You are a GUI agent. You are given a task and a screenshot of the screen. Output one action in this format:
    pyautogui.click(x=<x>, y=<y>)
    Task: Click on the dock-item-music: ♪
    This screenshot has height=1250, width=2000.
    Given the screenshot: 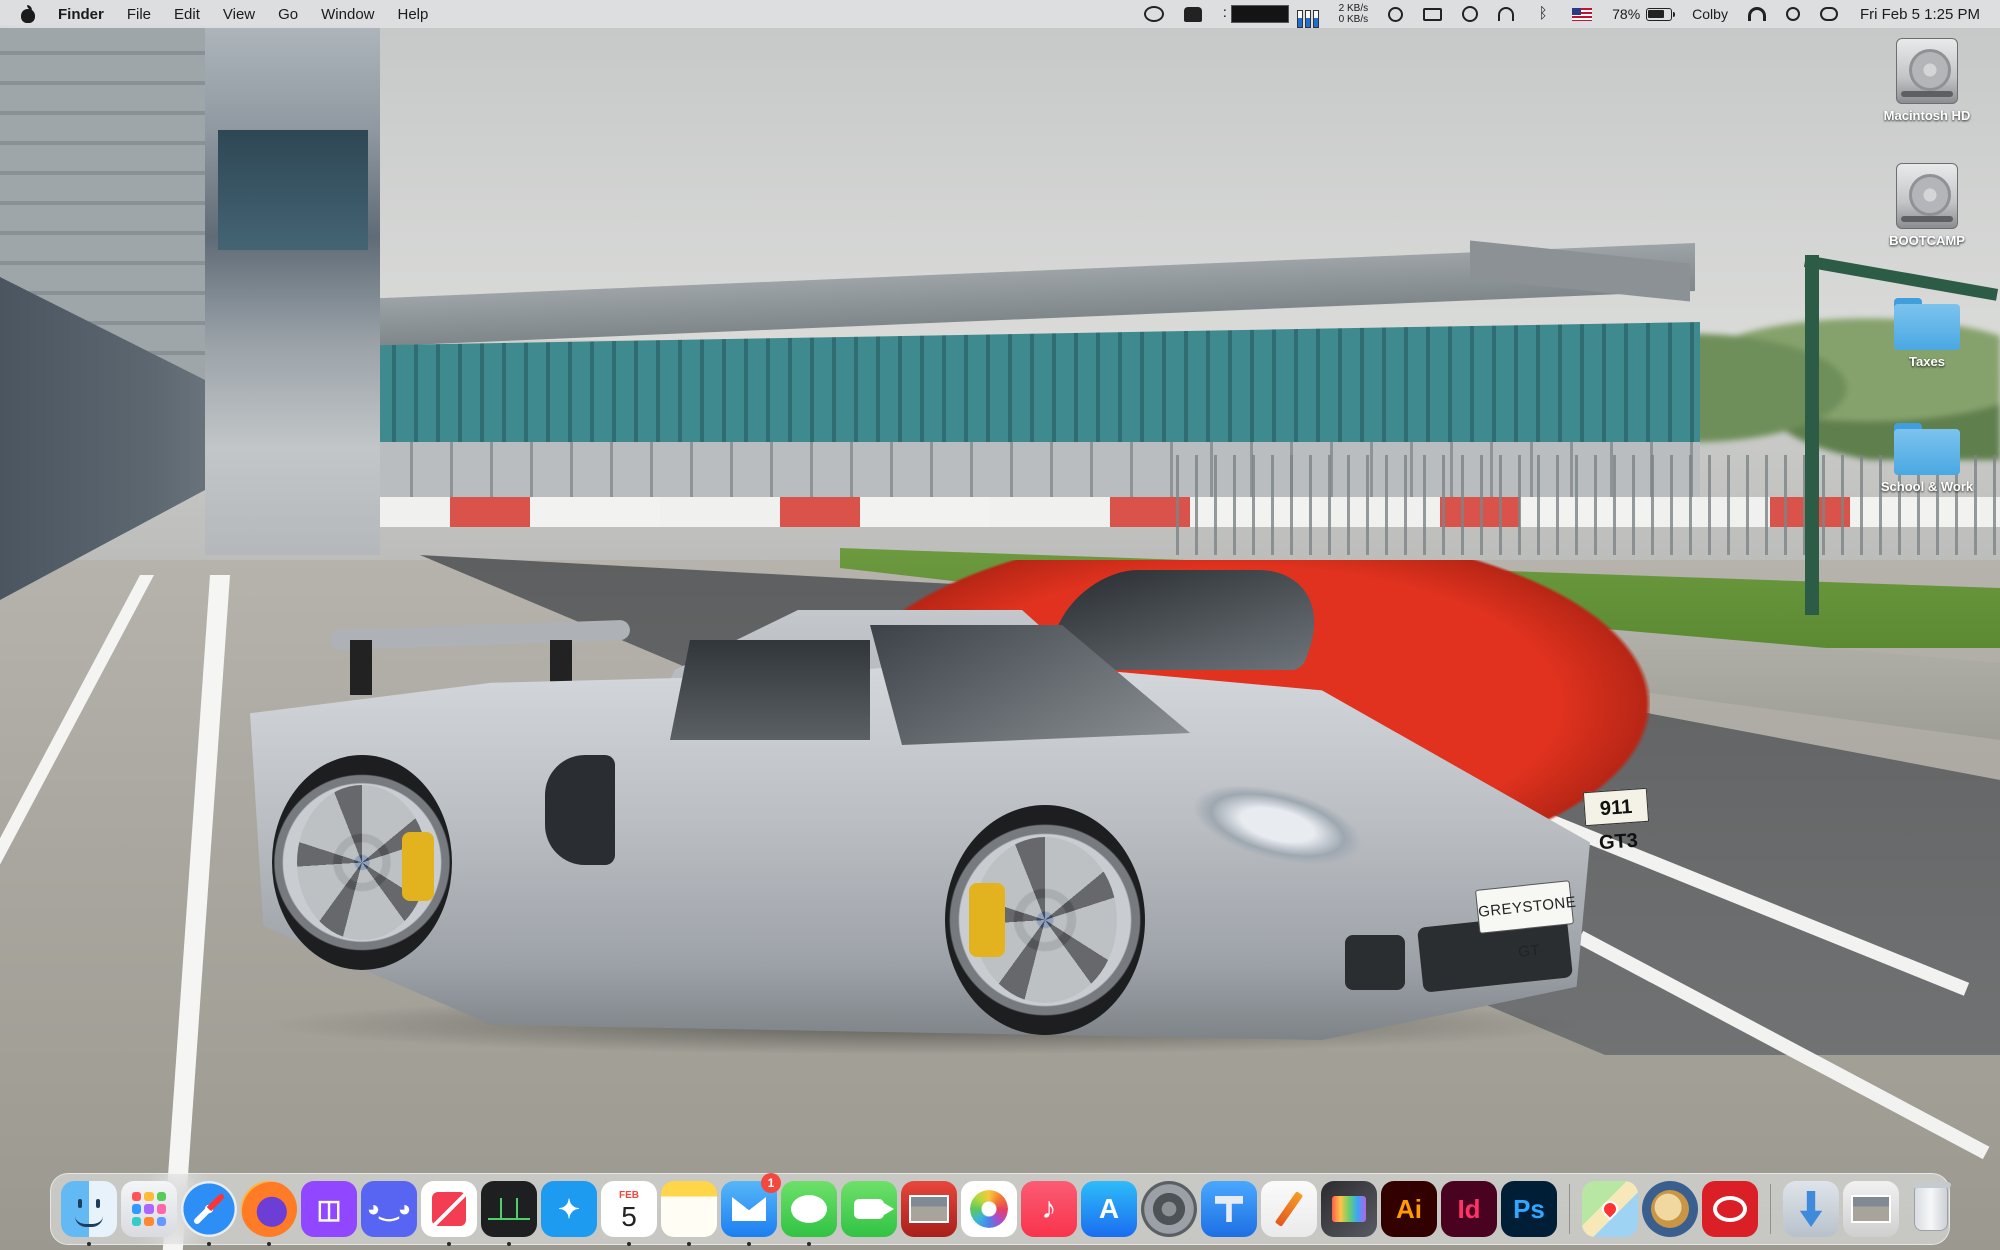 What is the action you would take?
    pyautogui.click(x=1049, y=1209)
    